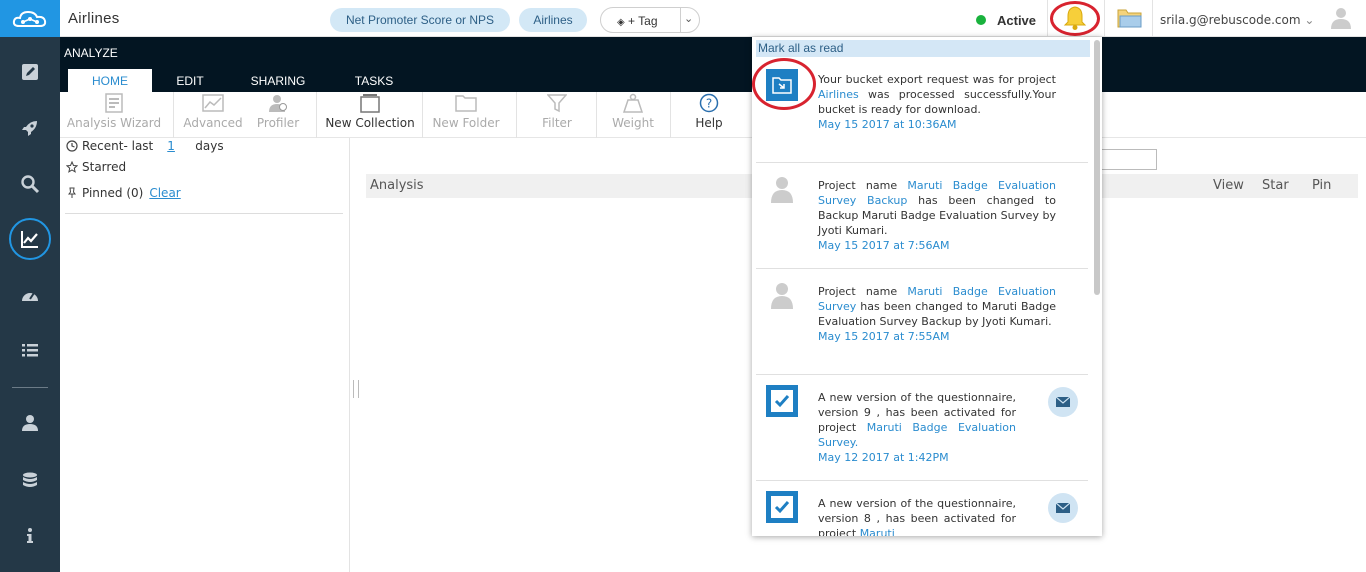 This screenshot has height=572, width=1366. I want to click on notification-time: May 15 2017 at 10:36AM, so click(887, 124).